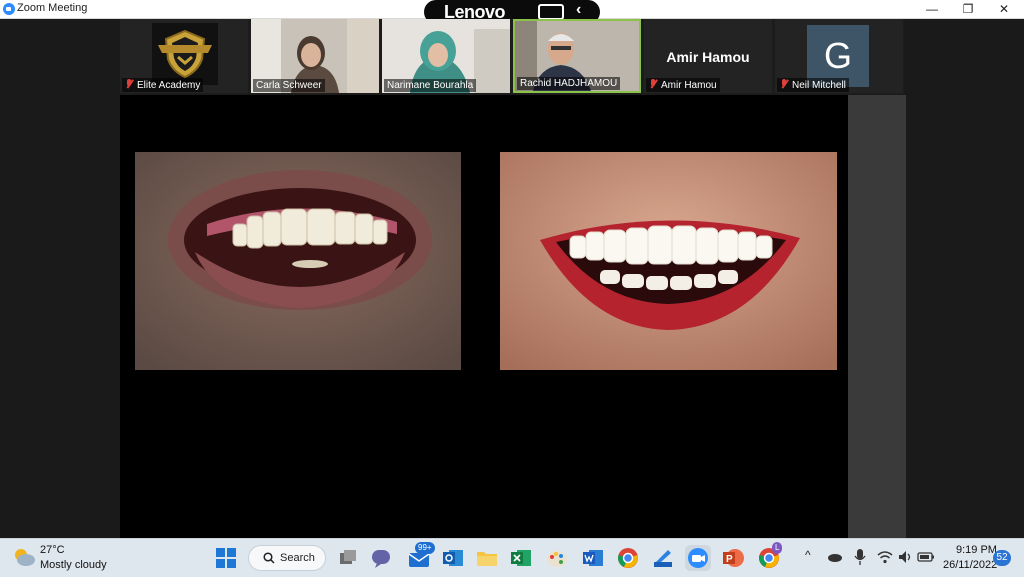 The image size is (1024, 577). I want to click on paint-icon, so click(557, 558).